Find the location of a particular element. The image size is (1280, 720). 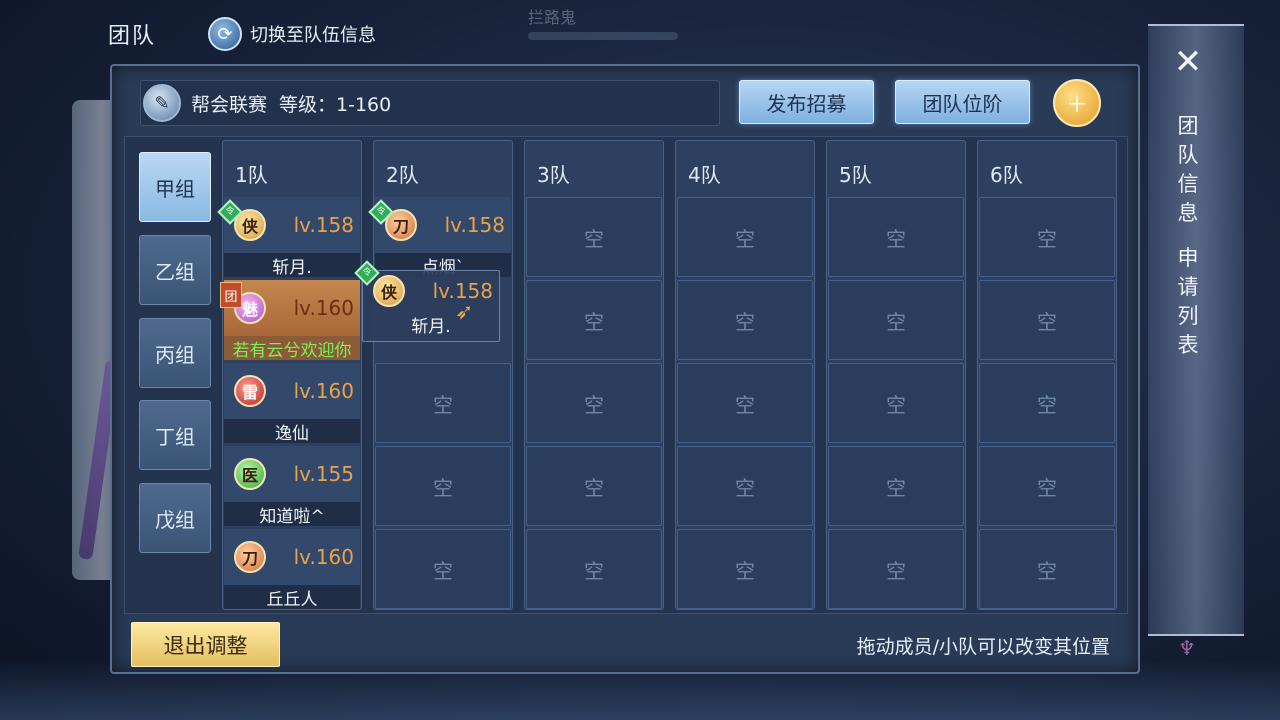

group-tab-ding: 丁组 is located at coordinates (175, 435).